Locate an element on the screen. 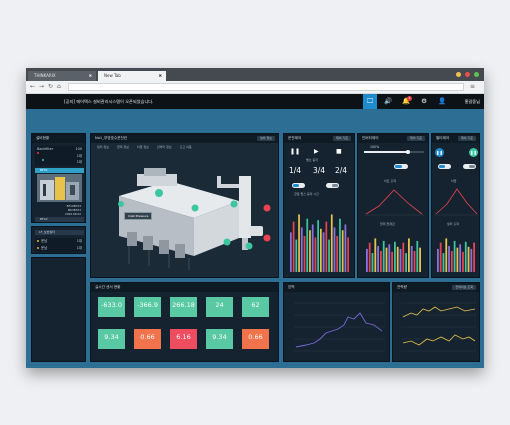 Image resolution: width=510 pixels, height=425 pixels. chart-title: 압력 현재값 is located at coordinates (387, 224).